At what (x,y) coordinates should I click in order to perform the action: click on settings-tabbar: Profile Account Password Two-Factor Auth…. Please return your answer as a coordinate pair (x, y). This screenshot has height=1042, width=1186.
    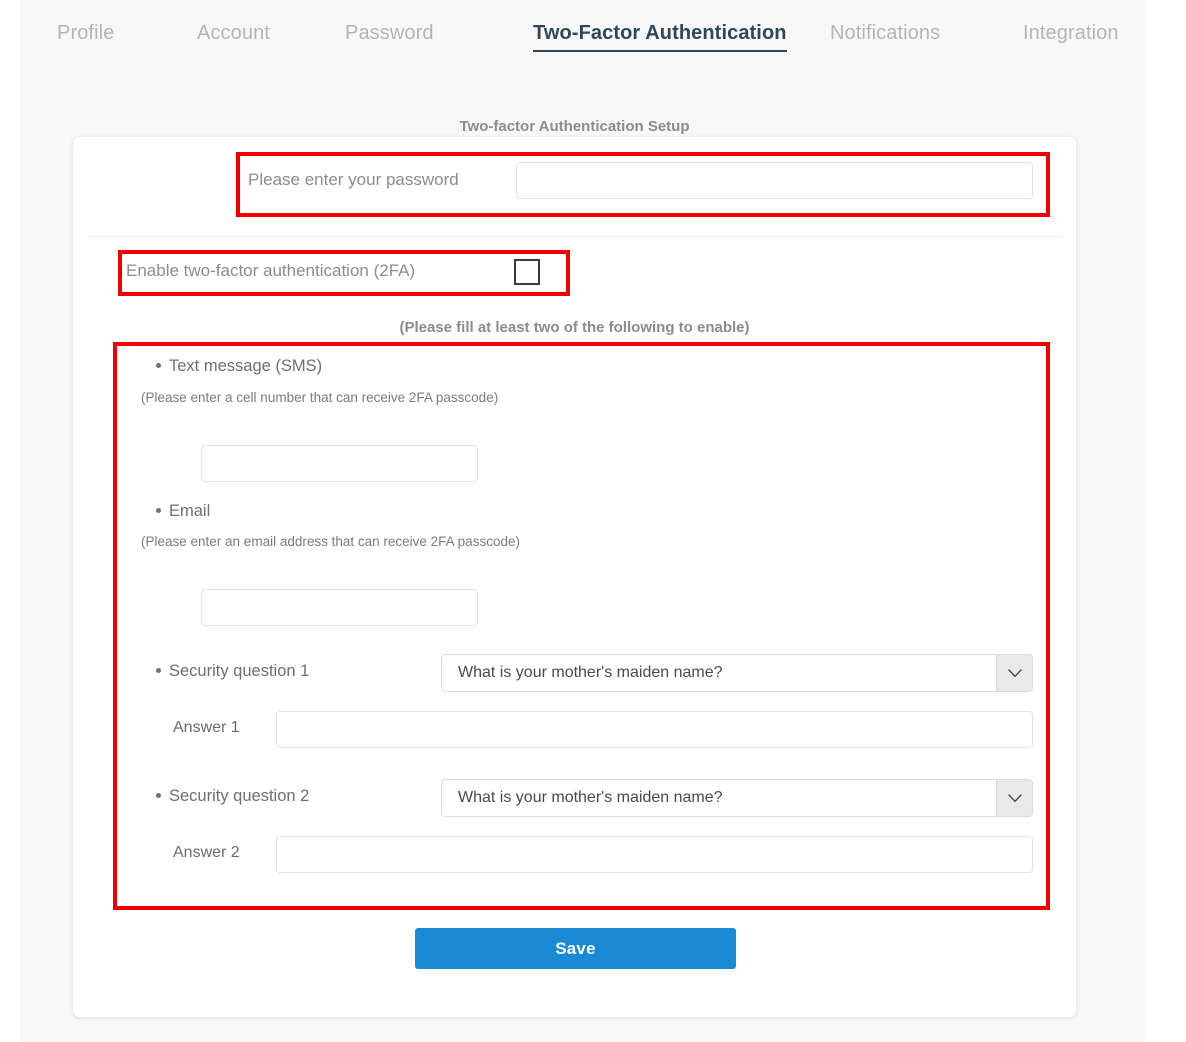
    Looking at the image, I should click on (582, 44).